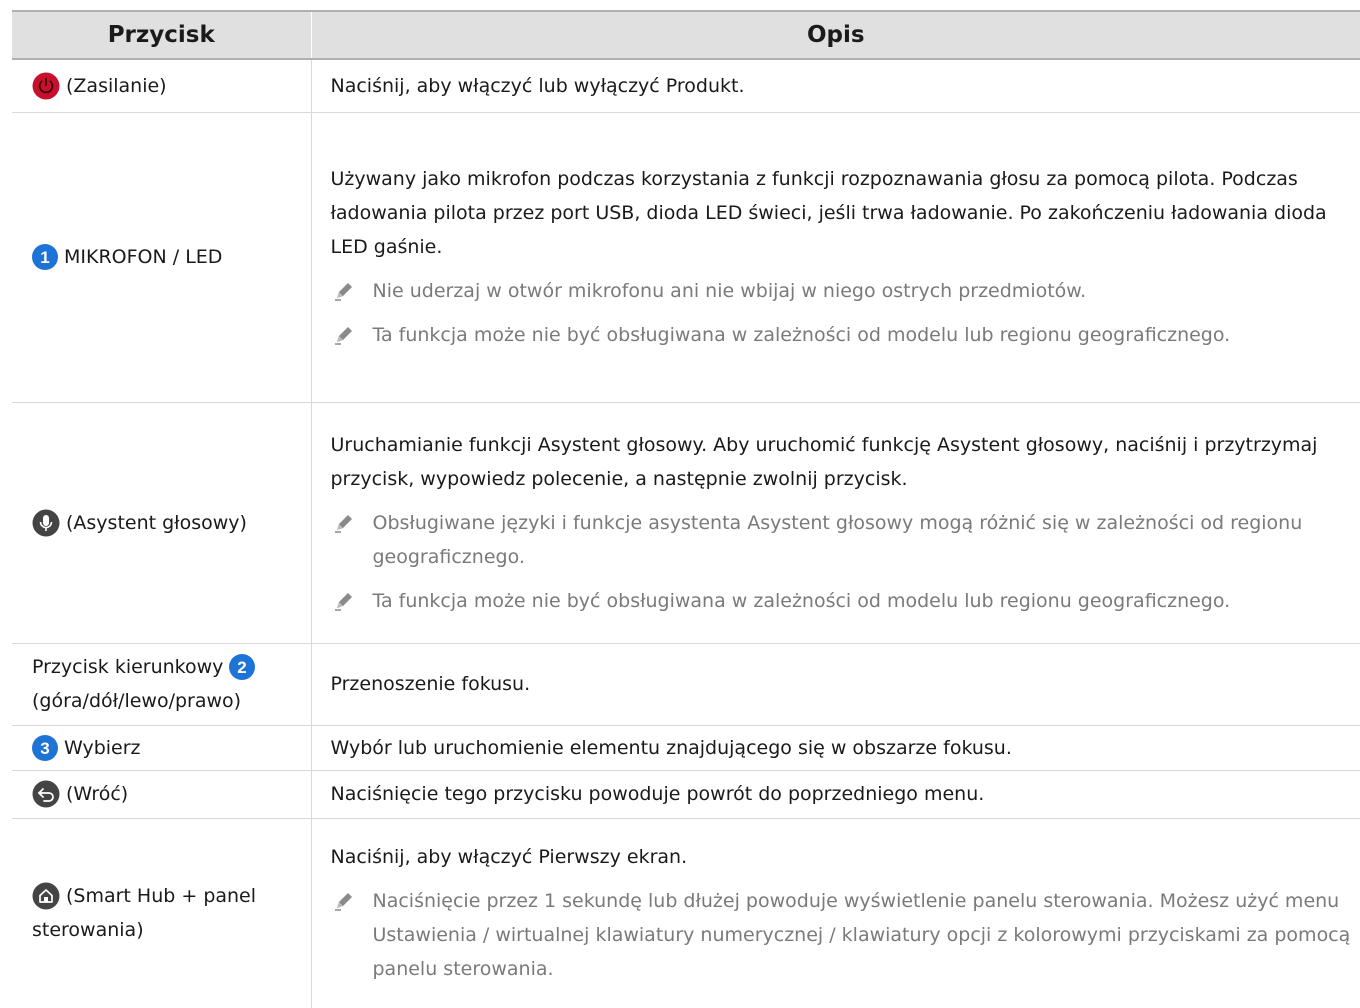 The width and height of the screenshot is (1360, 1008). I want to click on back-arrow-icon, so click(46, 794).